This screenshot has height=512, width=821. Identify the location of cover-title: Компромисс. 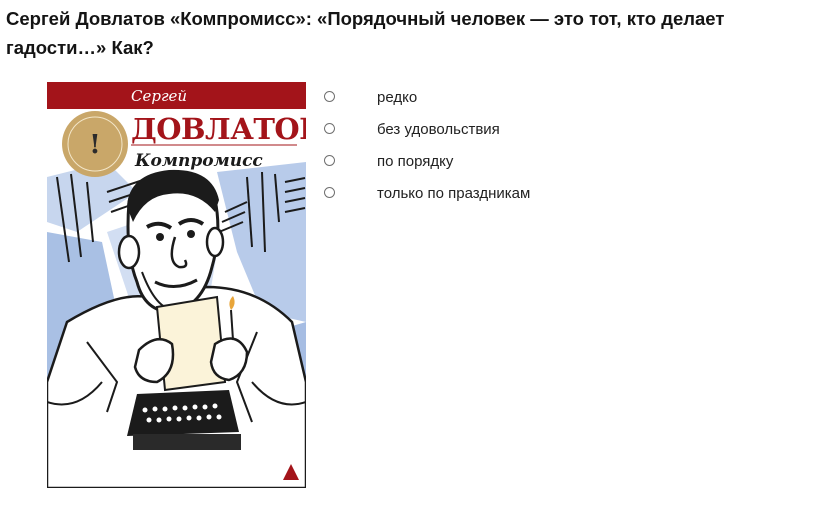
(198, 161).